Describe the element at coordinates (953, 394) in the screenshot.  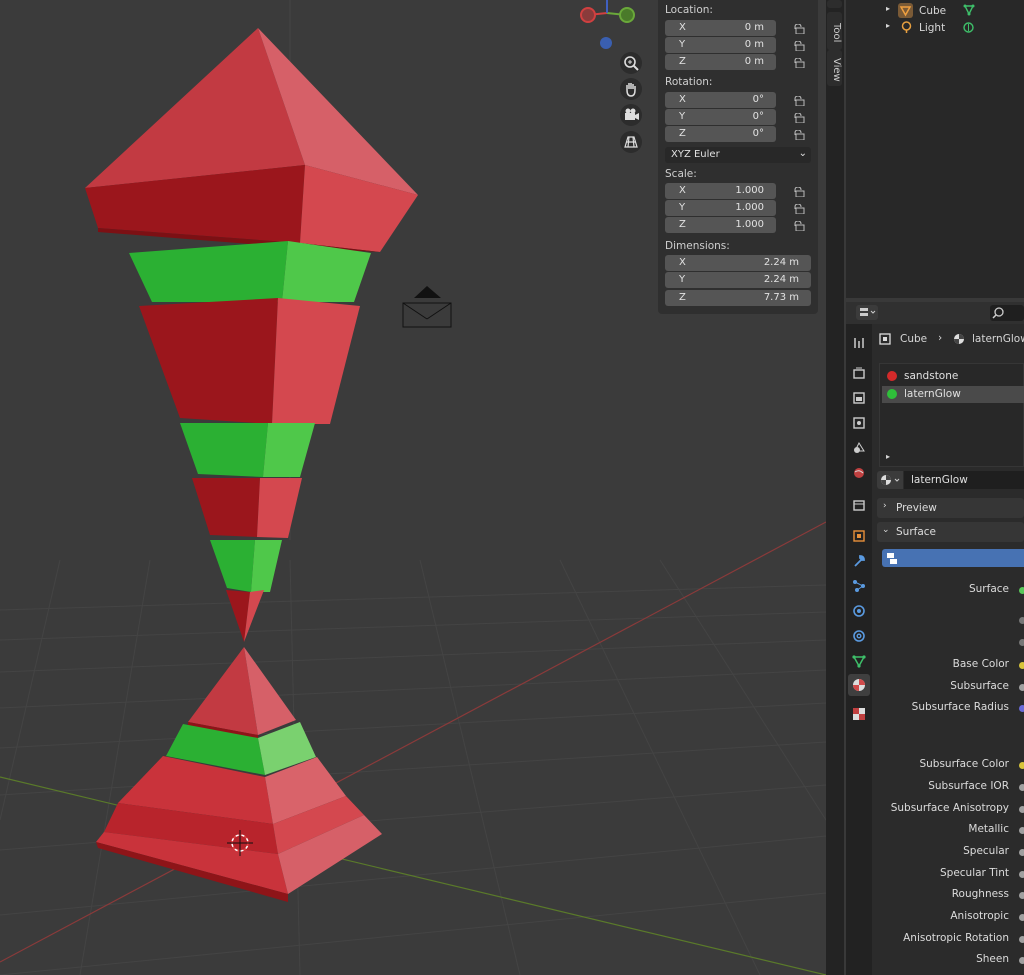
I see `list-item: laternGlow` at that location.